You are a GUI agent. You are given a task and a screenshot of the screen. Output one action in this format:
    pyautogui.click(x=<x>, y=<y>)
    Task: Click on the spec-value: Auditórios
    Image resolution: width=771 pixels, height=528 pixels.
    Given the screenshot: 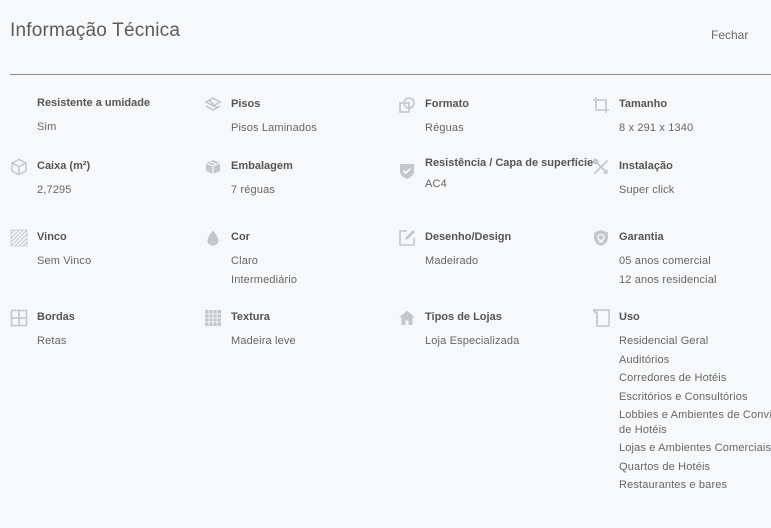 What is the action you would take?
    pyautogui.click(x=644, y=359)
    